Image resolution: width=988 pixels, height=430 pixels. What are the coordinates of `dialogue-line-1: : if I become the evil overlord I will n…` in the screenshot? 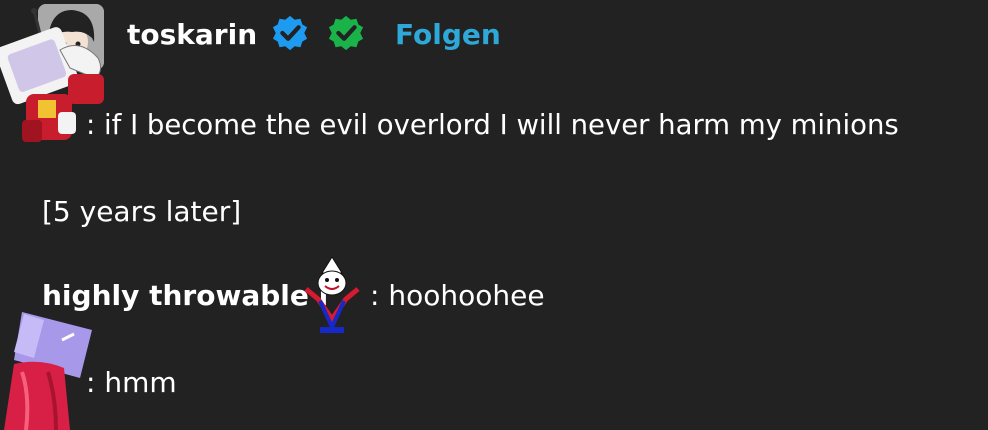 It's located at (492, 125).